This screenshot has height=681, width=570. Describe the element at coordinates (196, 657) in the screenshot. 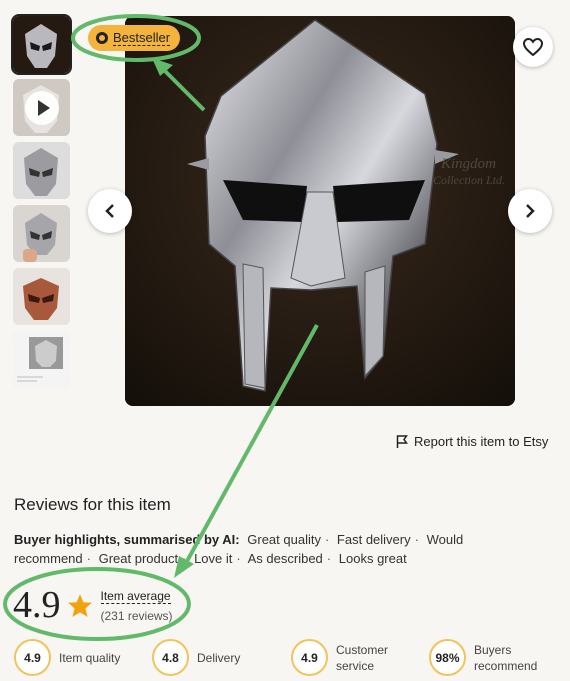

I see `metric-delivery: 4.8 Delivery` at that location.